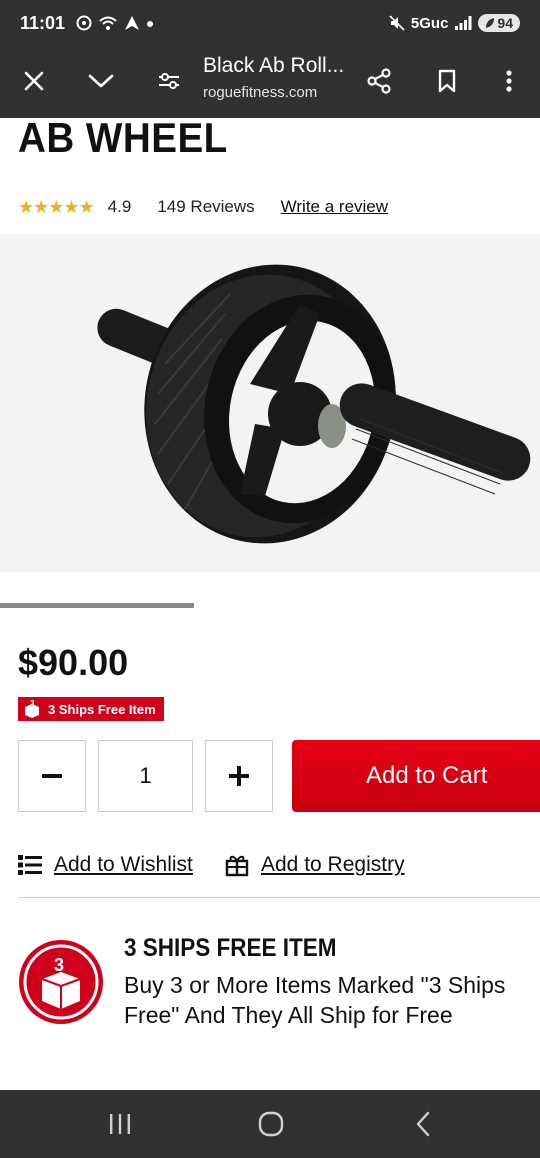 This screenshot has height=1158, width=540. What do you see at coordinates (123, 864) in the screenshot?
I see `wishlist-label: Add to Wishlist` at bounding box center [123, 864].